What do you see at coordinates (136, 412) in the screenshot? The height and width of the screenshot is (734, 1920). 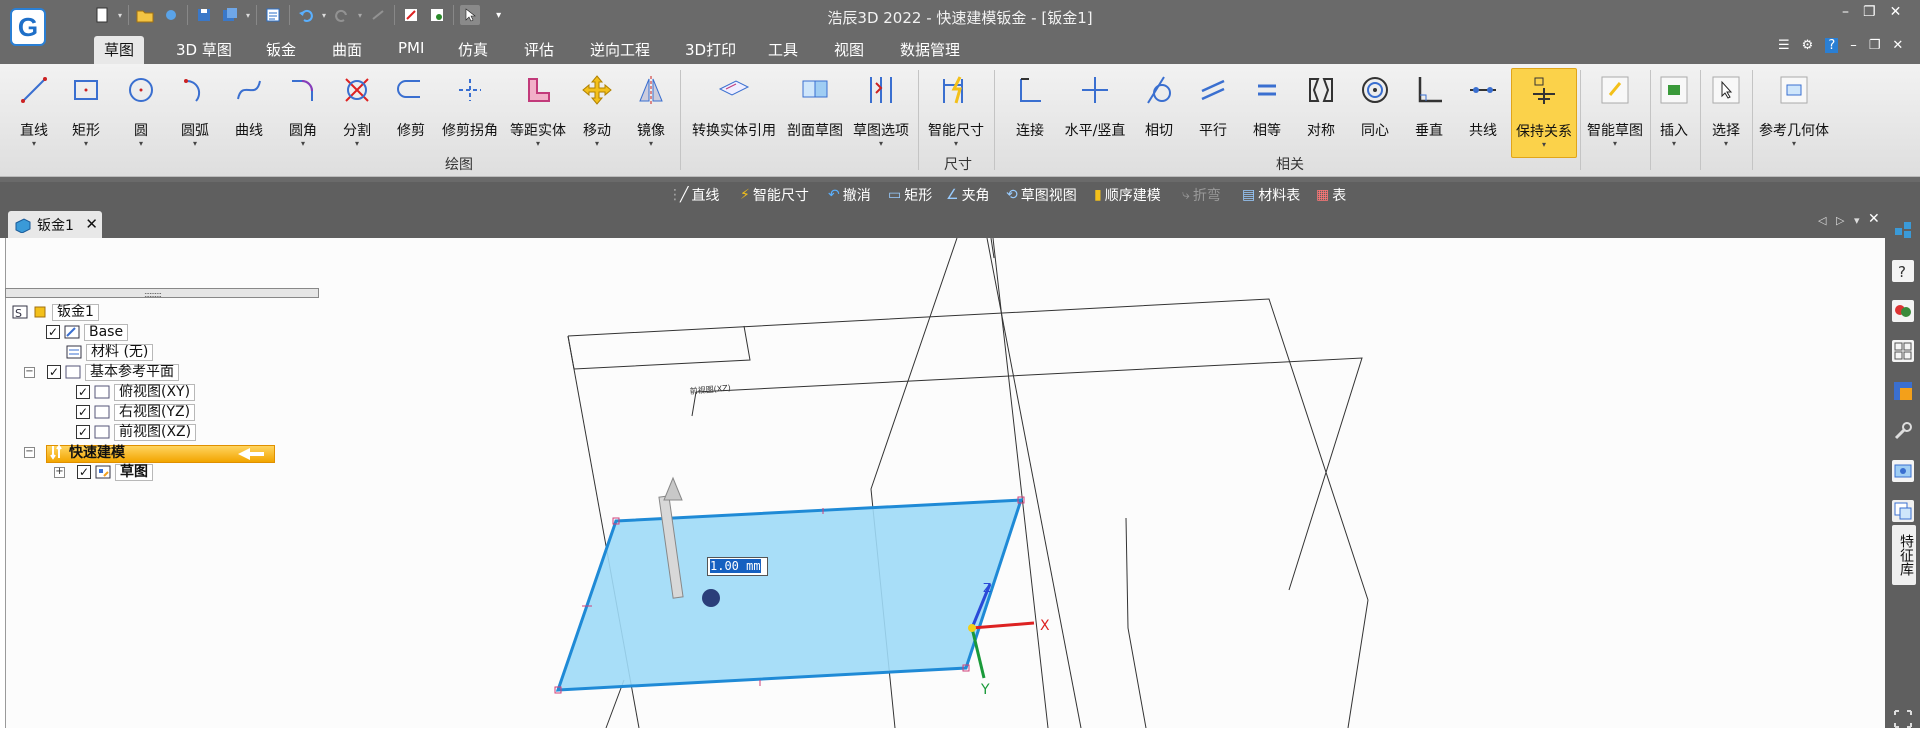 I see `tree-item-plane-yz: ✓ 右视图(YZ)` at bounding box center [136, 412].